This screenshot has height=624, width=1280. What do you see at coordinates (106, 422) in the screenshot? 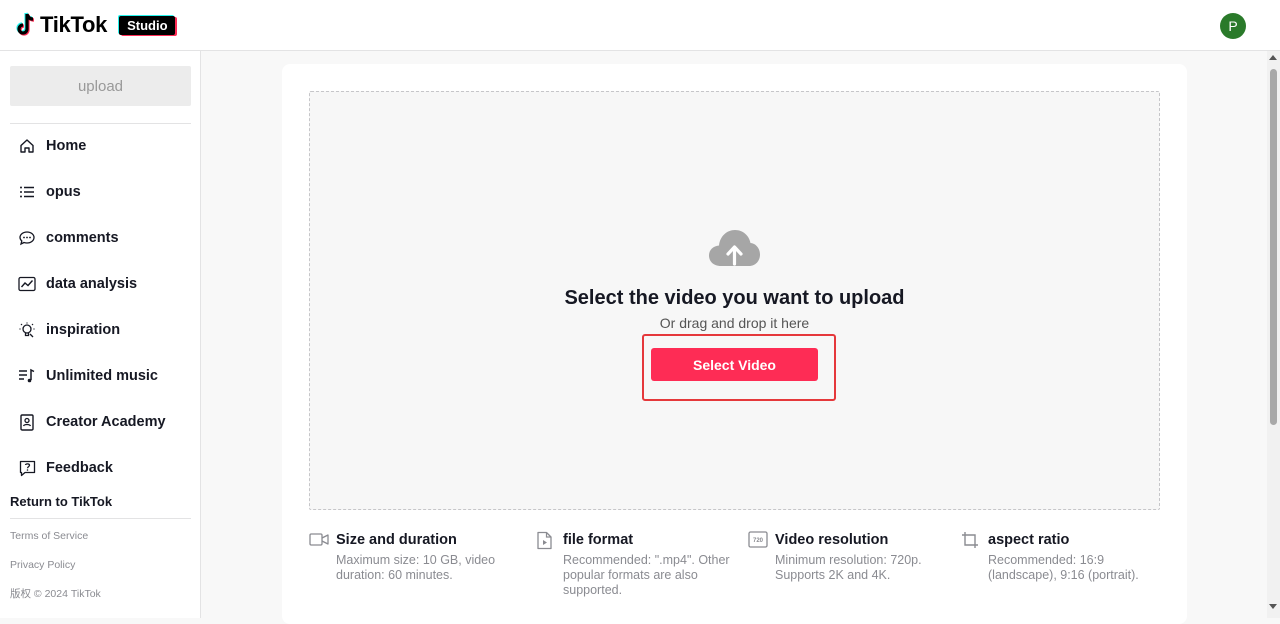
I see `sidebar-item-label: Creator Academy` at bounding box center [106, 422].